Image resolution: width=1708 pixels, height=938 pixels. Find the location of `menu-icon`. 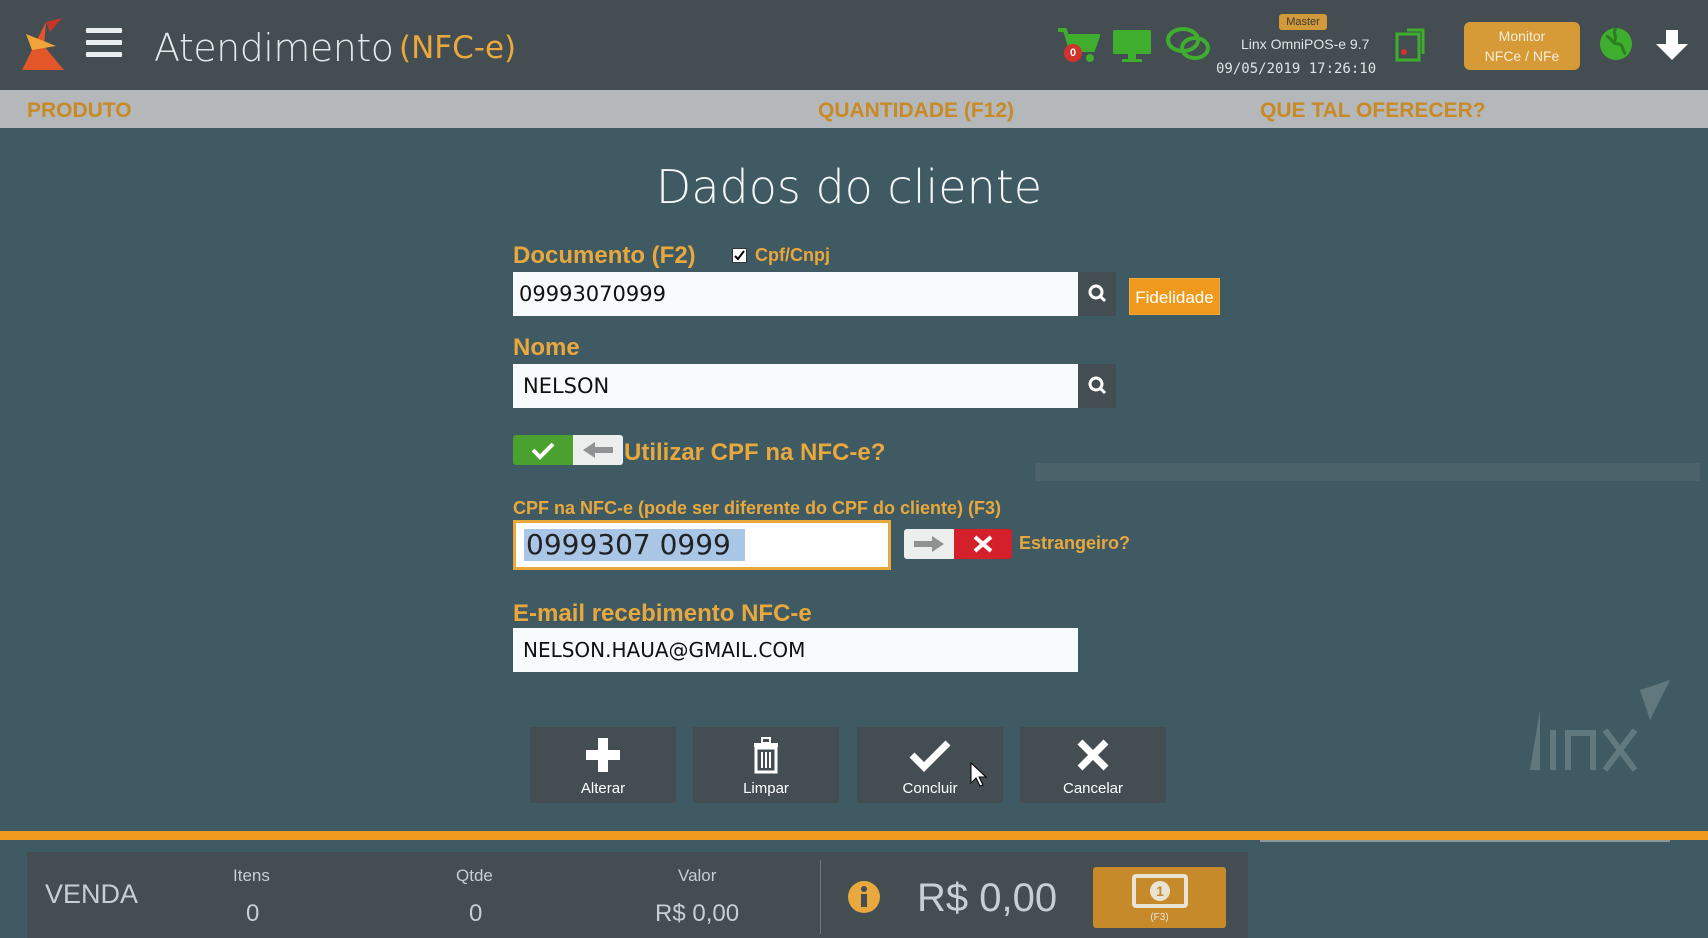

menu-icon is located at coordinates (104, 44).